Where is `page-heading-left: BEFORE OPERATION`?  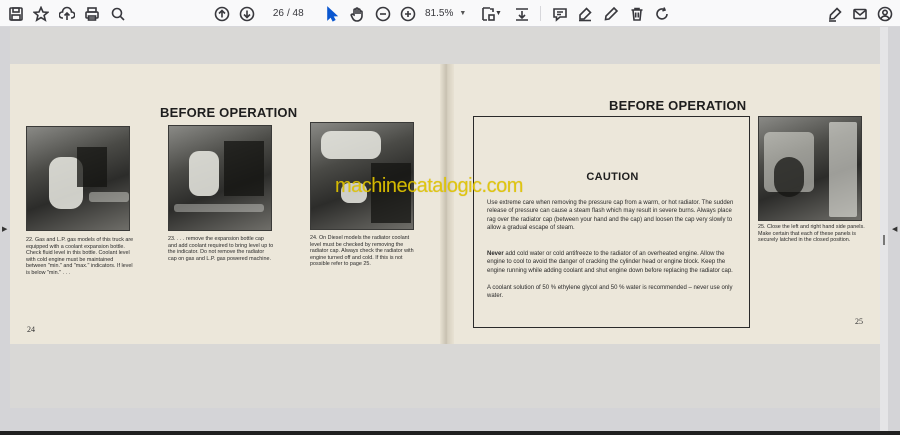 page-heading-left: BEFORE OPERATION is located at coordinates (229, 112).